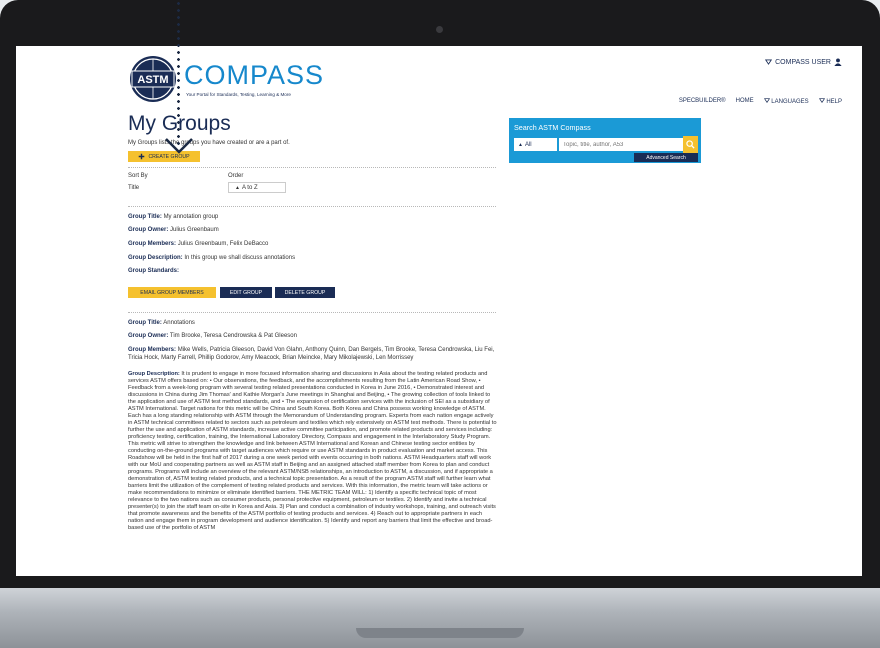 This screenshot has width=880, height=648. What do you see at coordinates (621, 144) in the screenshot?
I see `search-input` at bounding box center [621, 144].